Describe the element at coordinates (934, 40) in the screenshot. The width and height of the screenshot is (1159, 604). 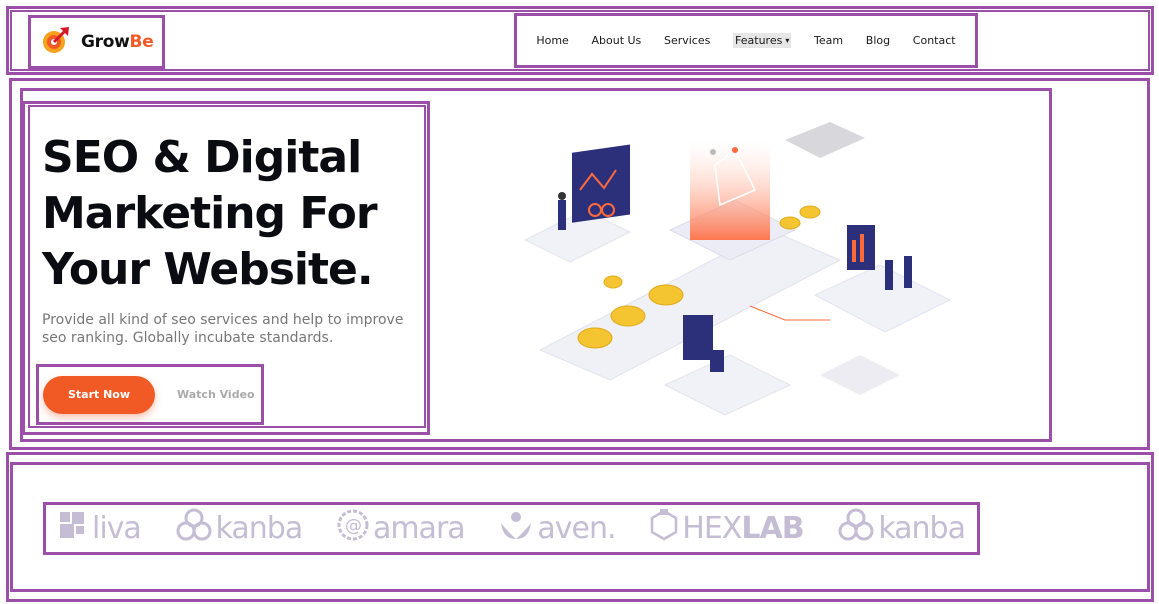
I see `nav-contact: Contact` at that location.